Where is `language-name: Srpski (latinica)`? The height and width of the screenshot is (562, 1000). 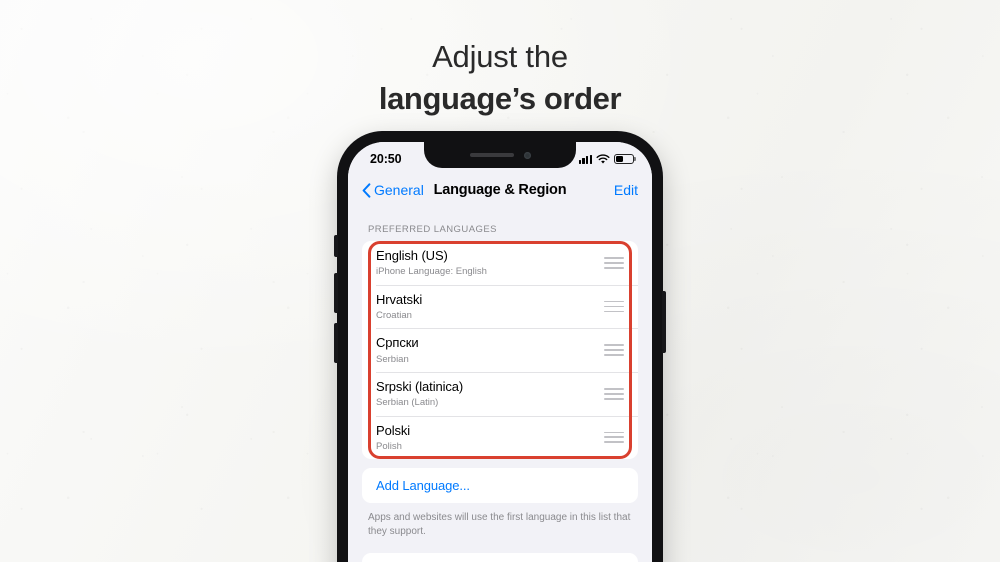
language-name: Srpski (latinica) is located at coordinates (420, 386).